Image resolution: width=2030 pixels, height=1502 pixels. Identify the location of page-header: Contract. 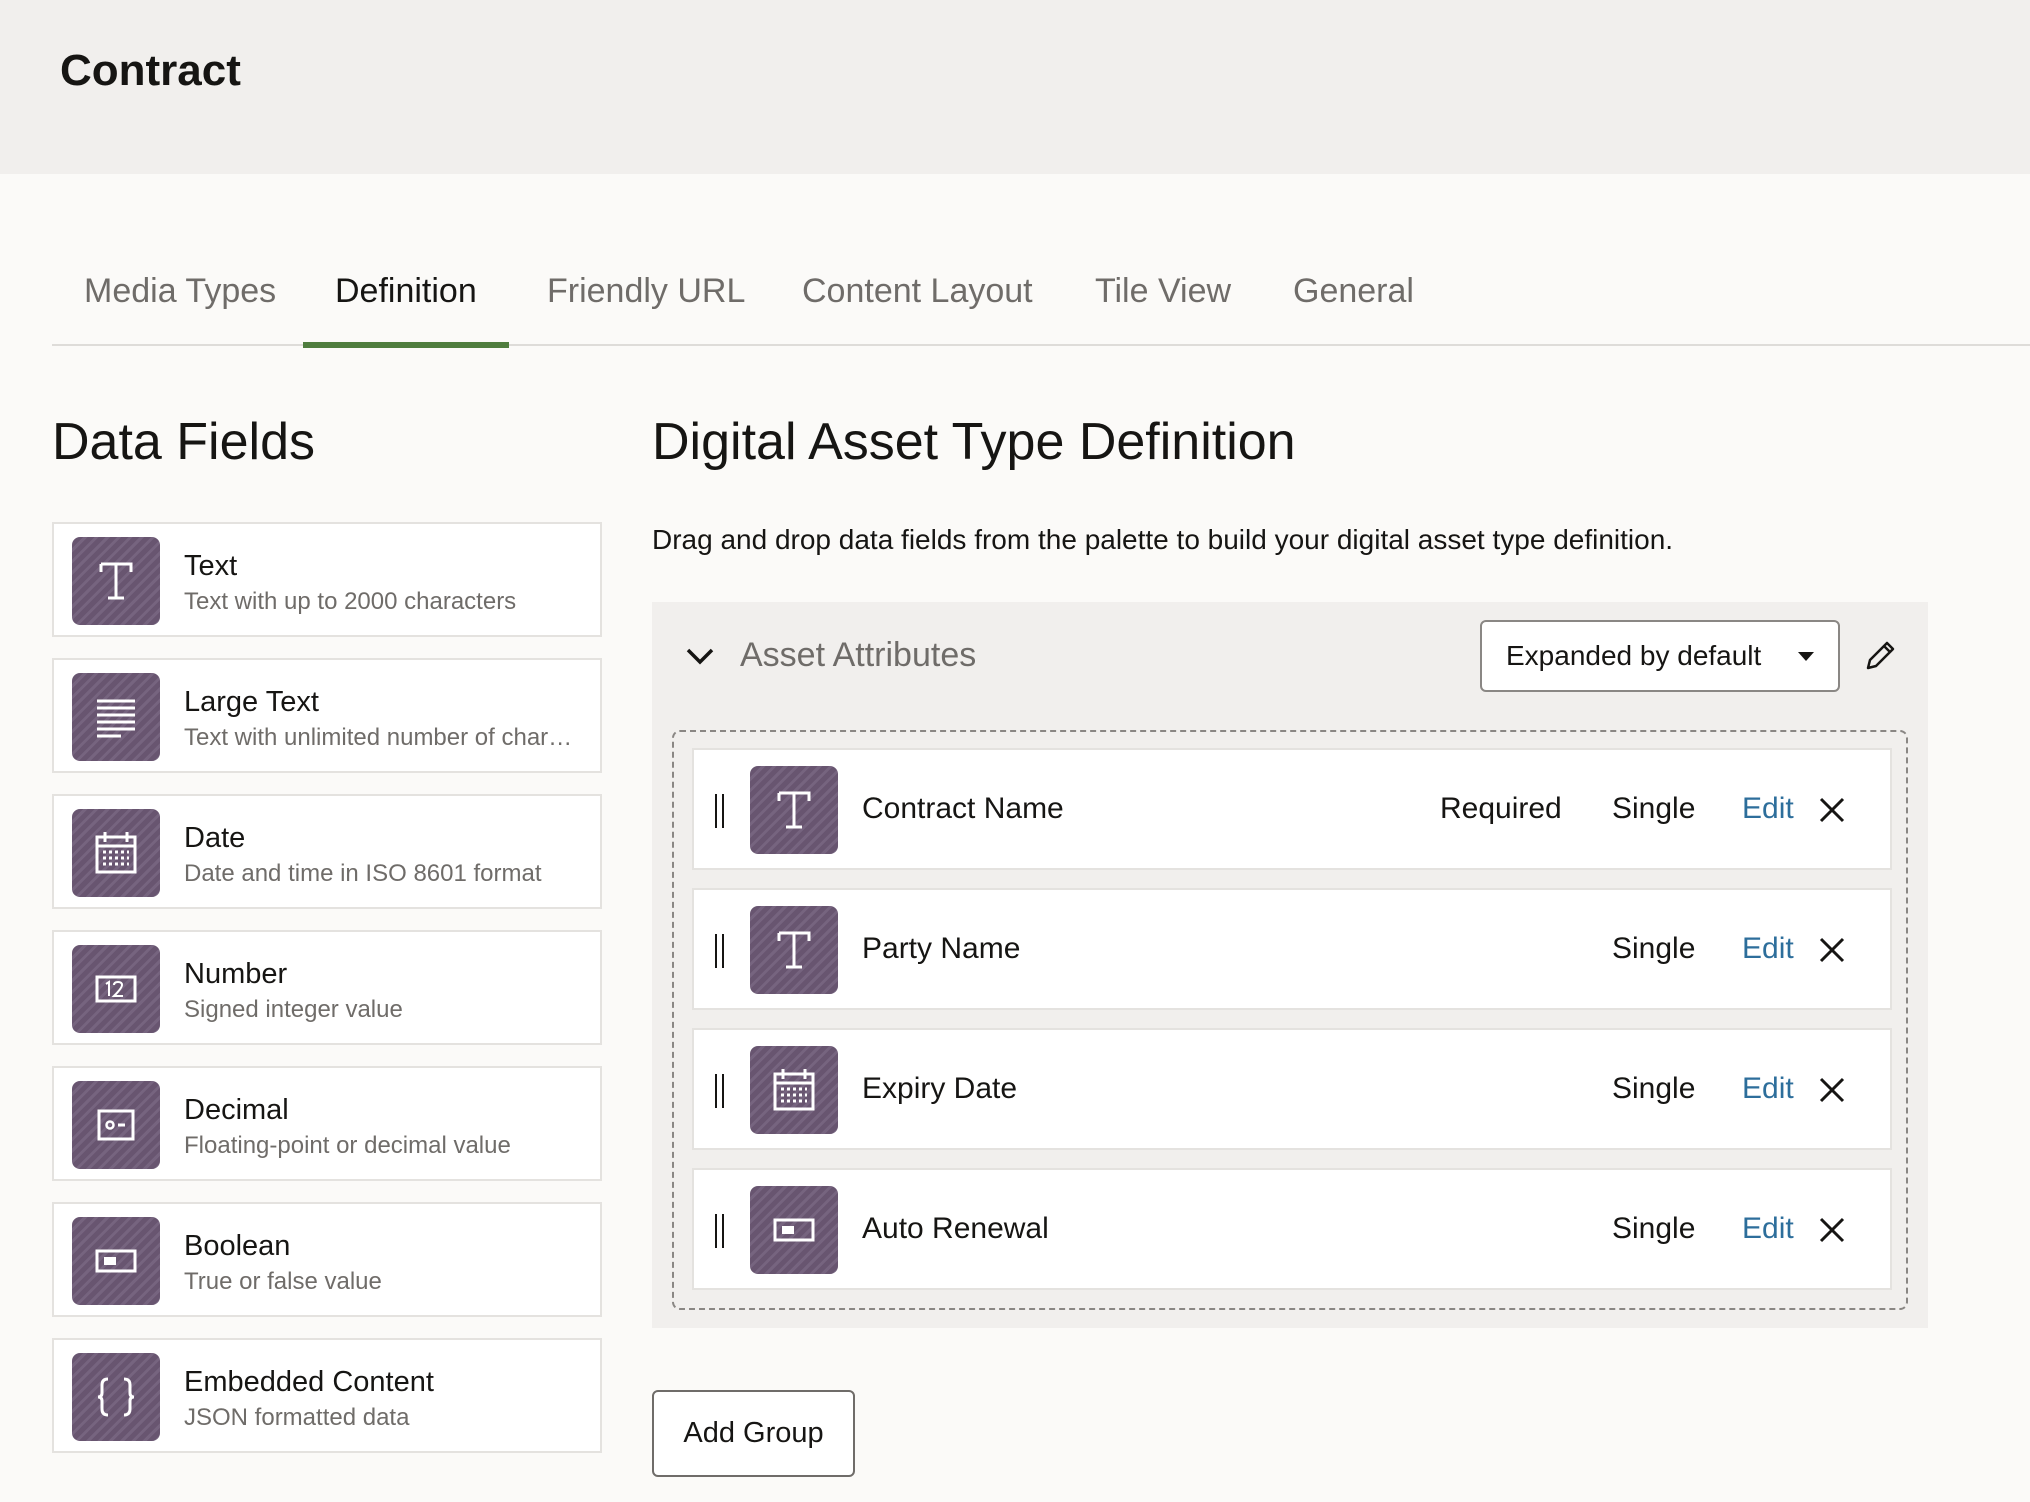
(1015, 87).